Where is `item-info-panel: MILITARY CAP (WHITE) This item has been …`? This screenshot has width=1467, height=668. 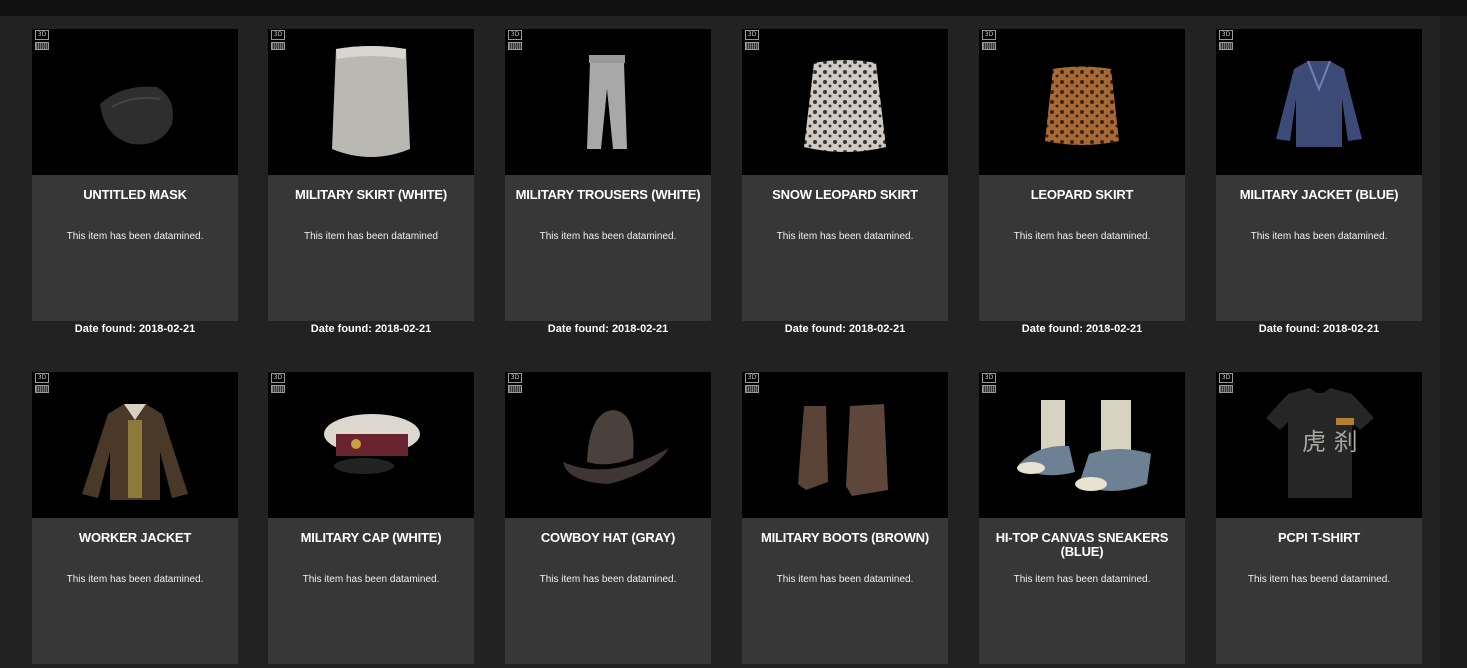 item-info-panel: MILITARY CAP (WHITE) This item has been … is located at coordinates (371, 591).